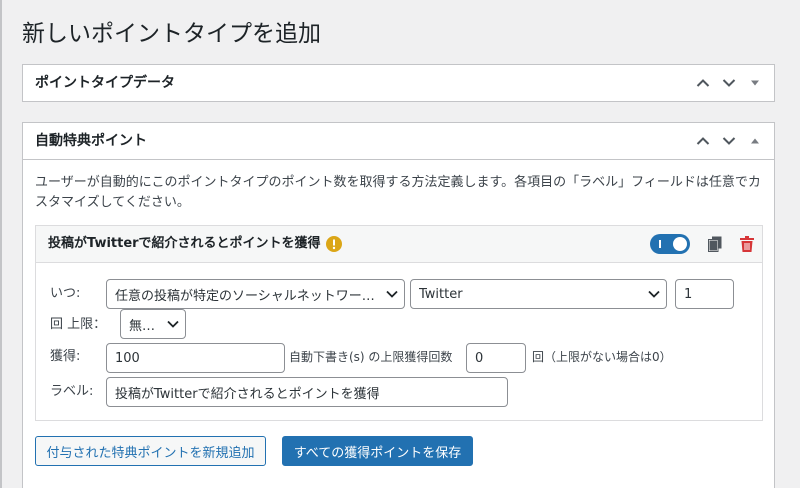  I want to click on auto-award-points-actions, so click(732, 141).